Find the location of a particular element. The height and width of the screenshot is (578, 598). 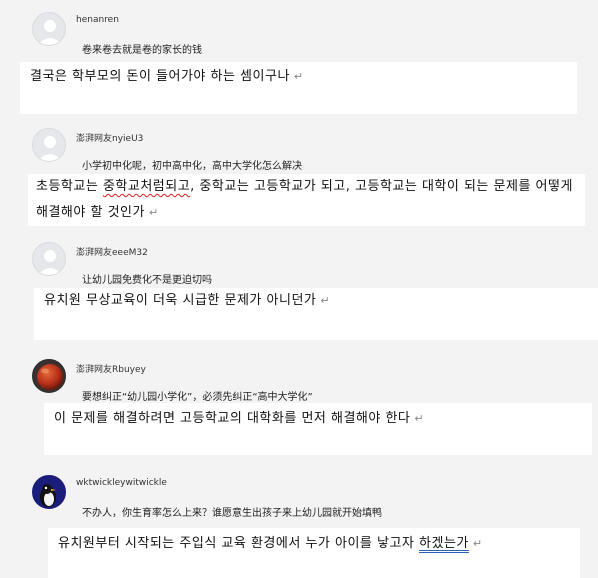

penguin-avatar-icon is located at coordinates (49, 492).